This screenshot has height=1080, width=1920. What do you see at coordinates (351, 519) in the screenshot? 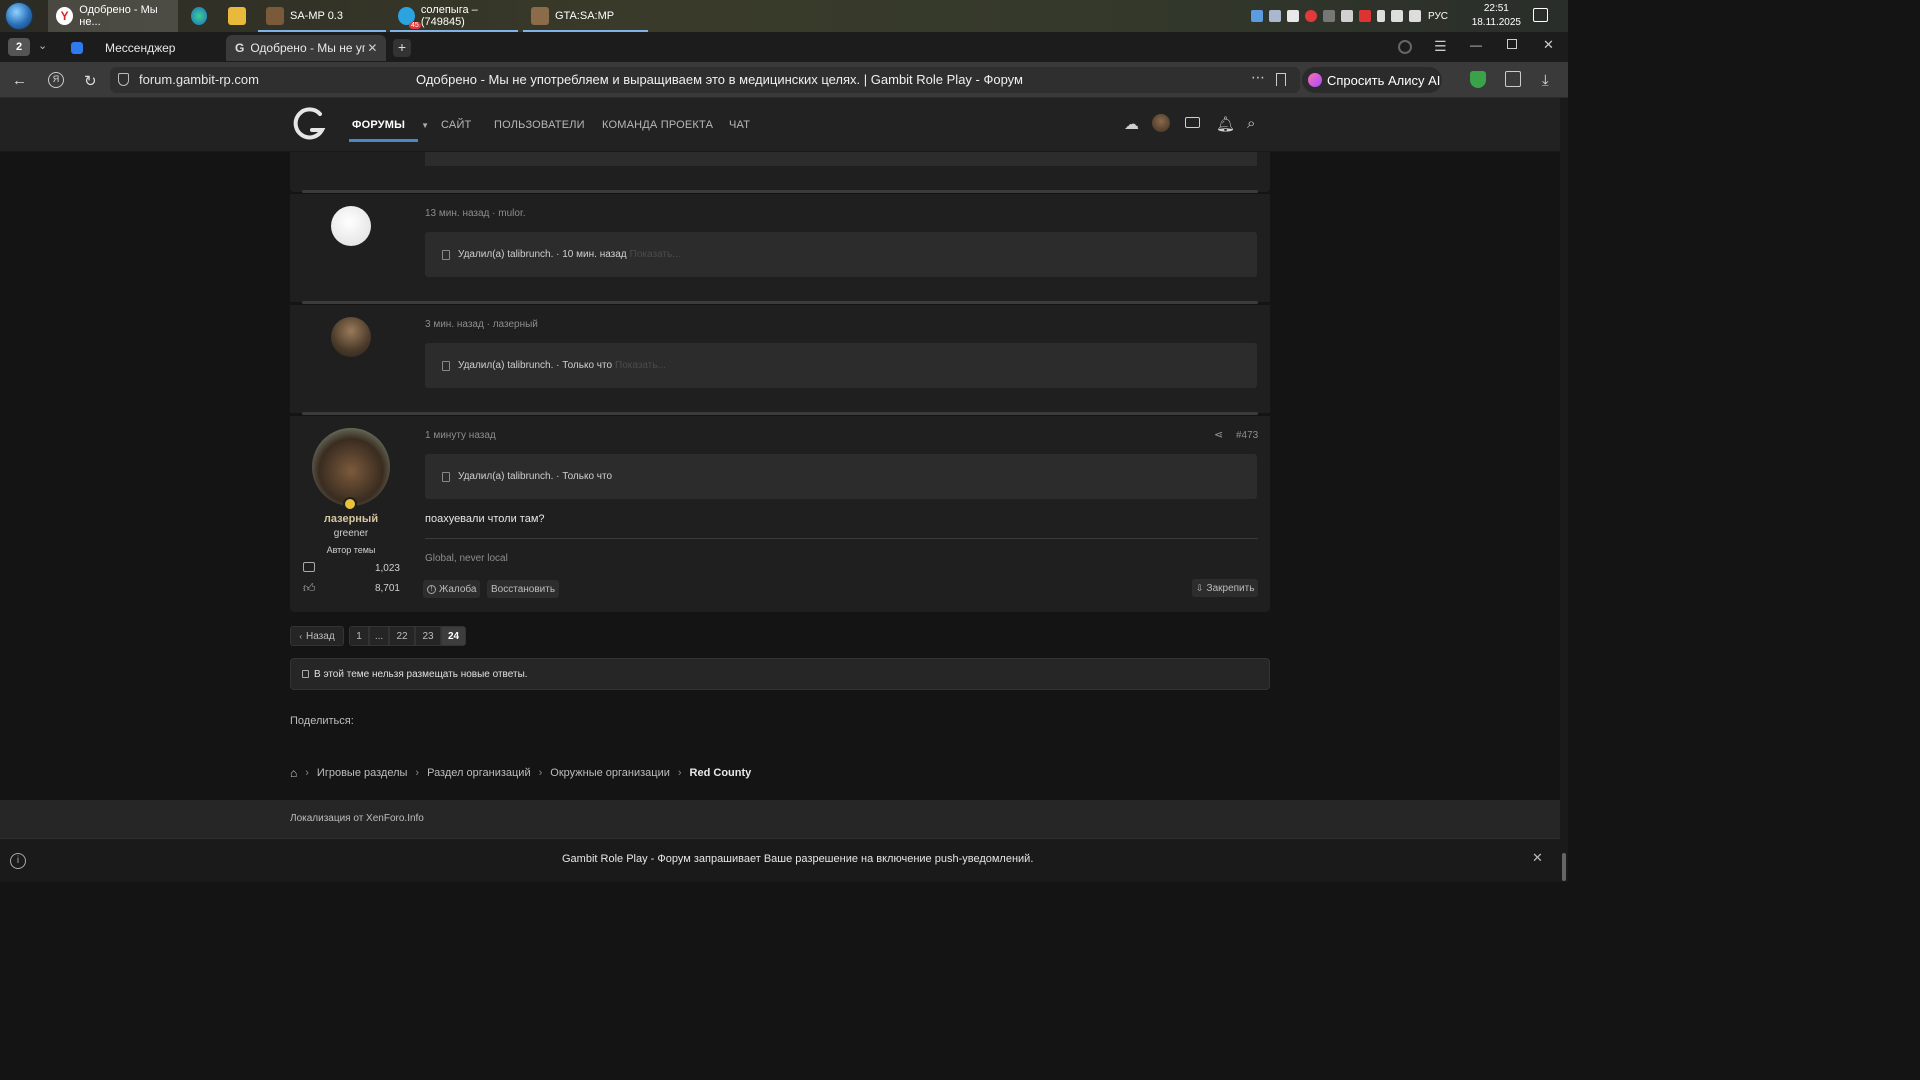
I see `author-name: лазерный` at bounding box center [351, 519].